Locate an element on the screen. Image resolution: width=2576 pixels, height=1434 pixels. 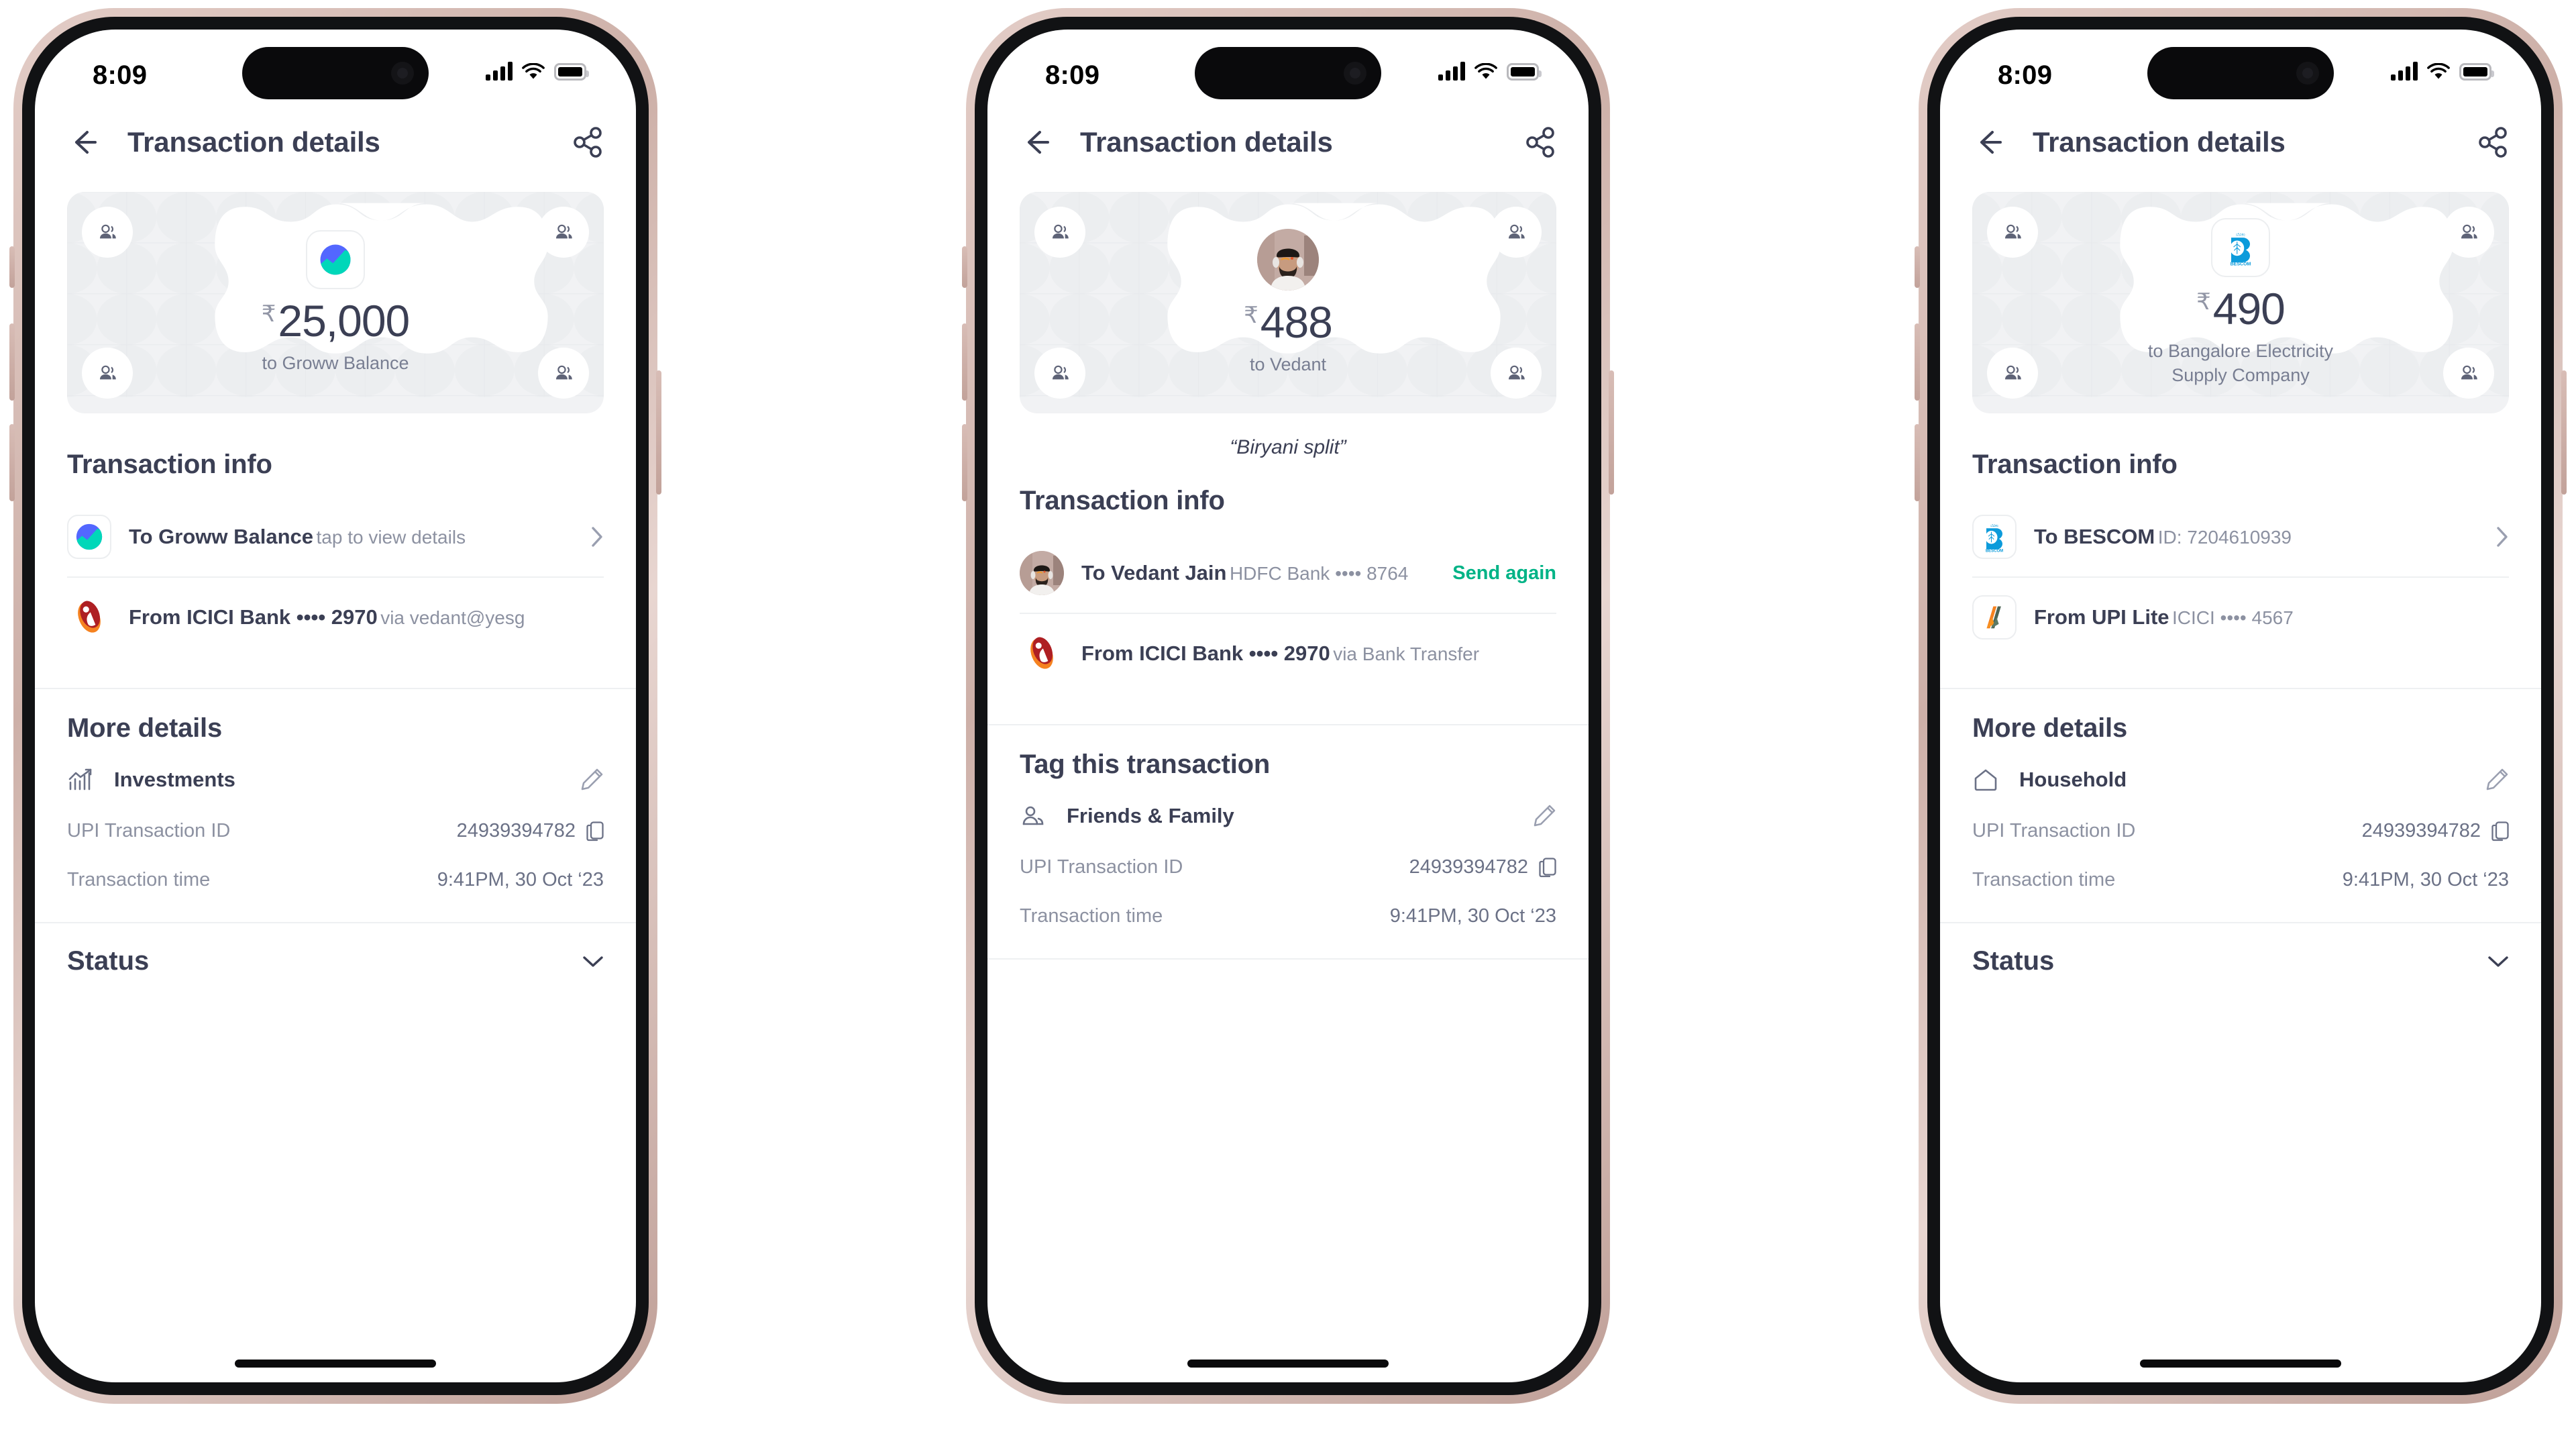
wifi-icon is located at coordinates (533, 71).